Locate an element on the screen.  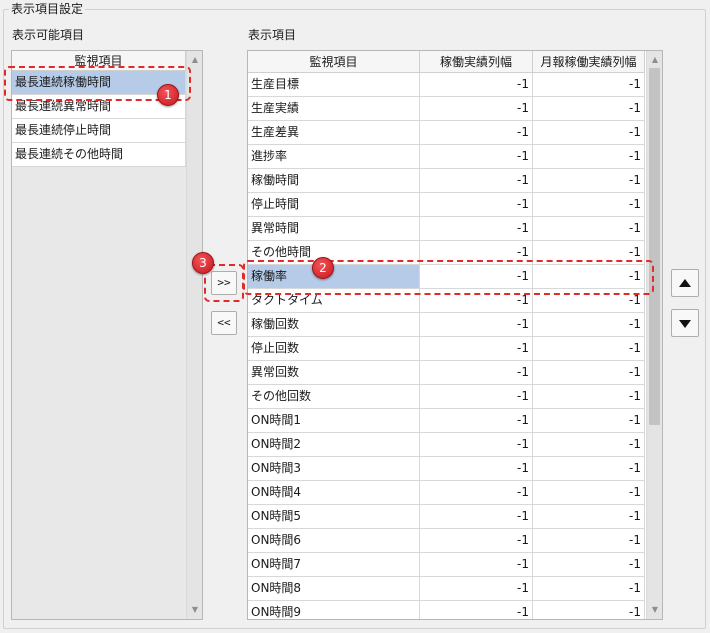
cell-monitor-item: ON時間3 is located at coordinates (334, 469).